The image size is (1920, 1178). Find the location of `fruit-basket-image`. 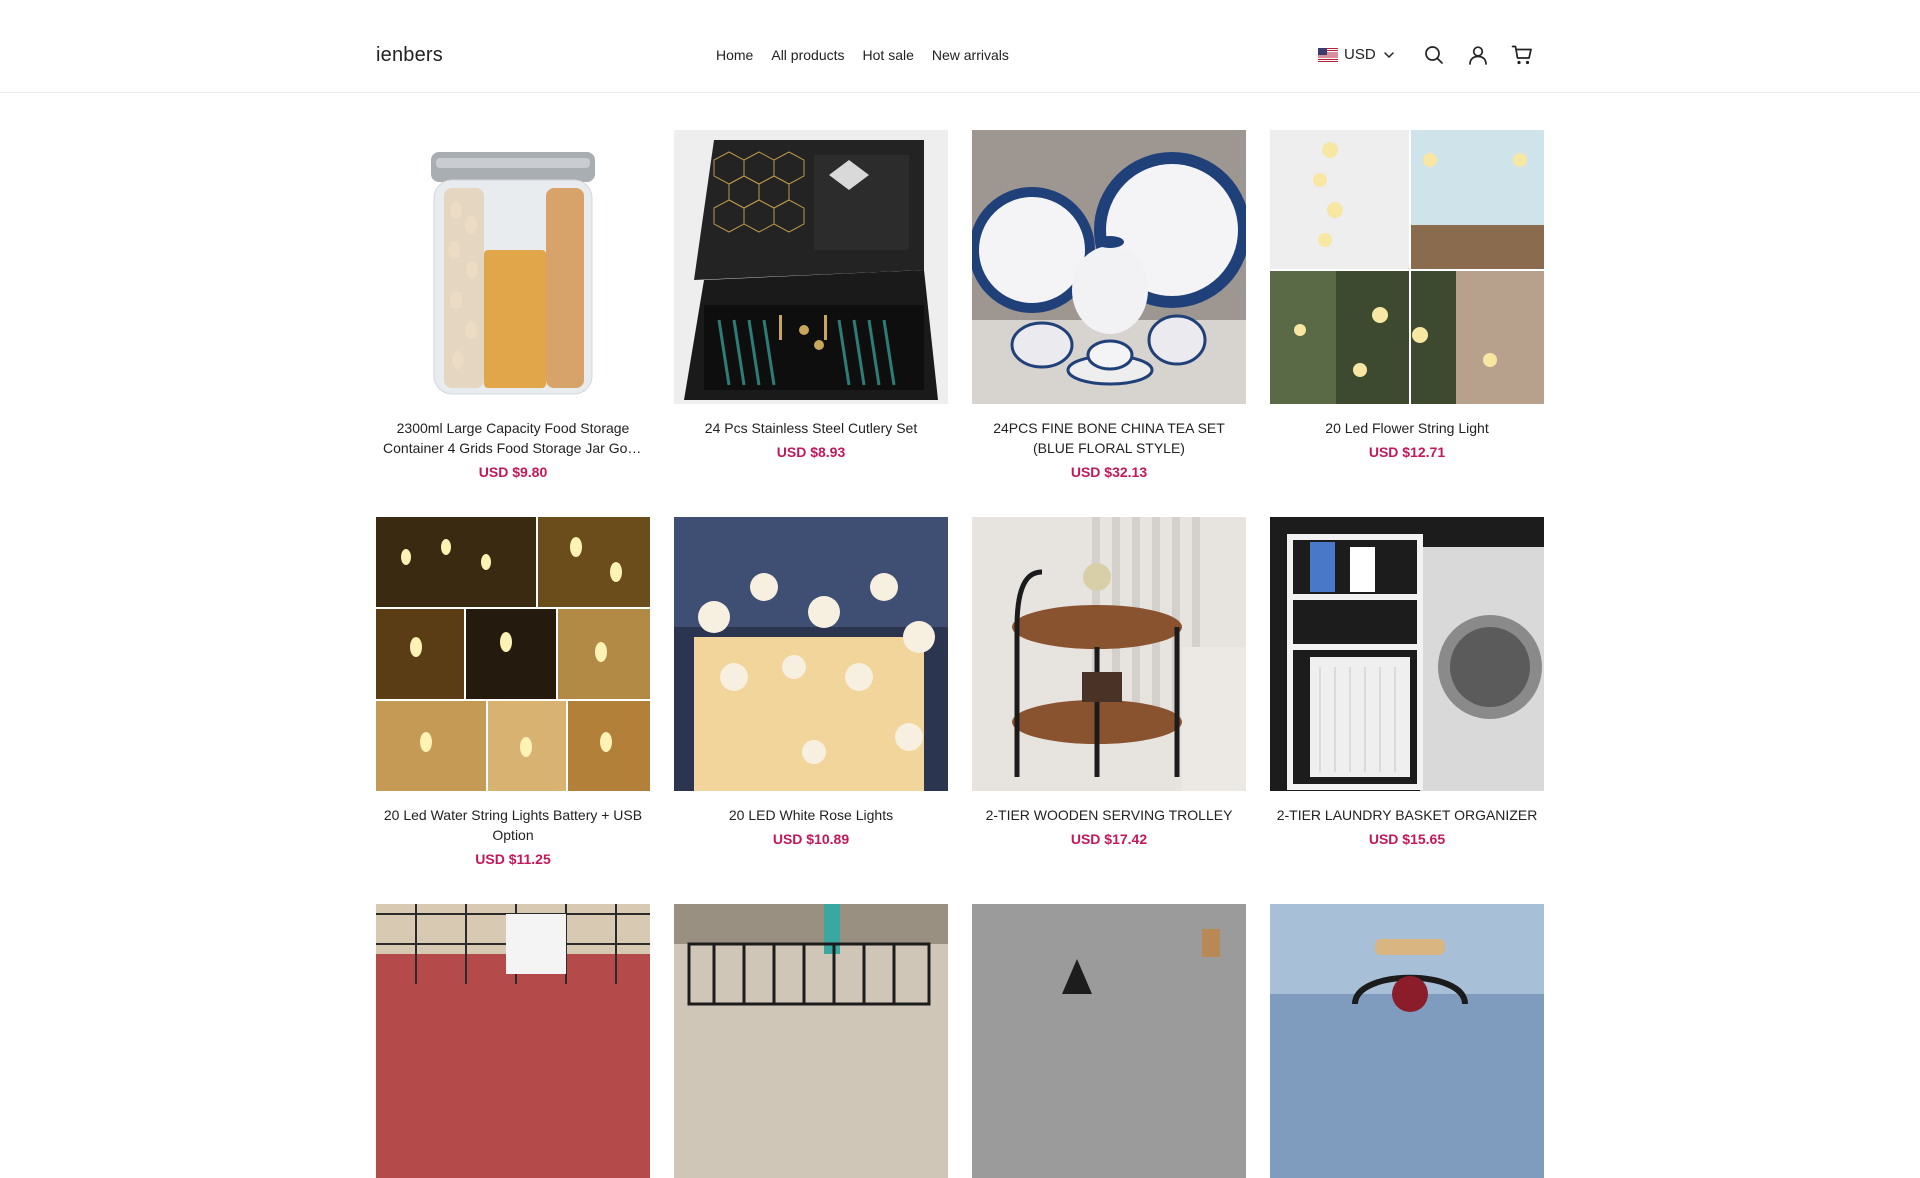

fruit-basket-image is located at coordinates (1407, 1041).